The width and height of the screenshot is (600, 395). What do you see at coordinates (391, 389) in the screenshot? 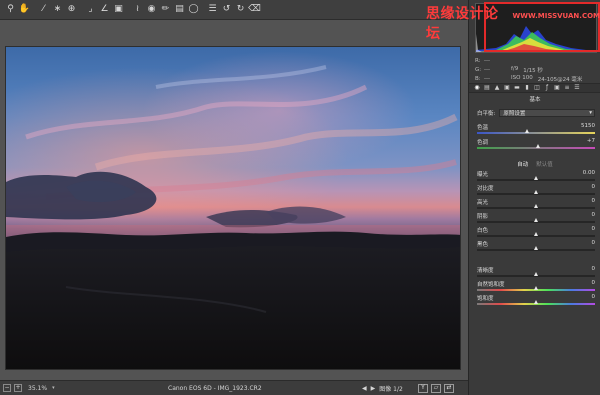
I see `image-counter: 图像 1/2` at bounding box center [391, 389].